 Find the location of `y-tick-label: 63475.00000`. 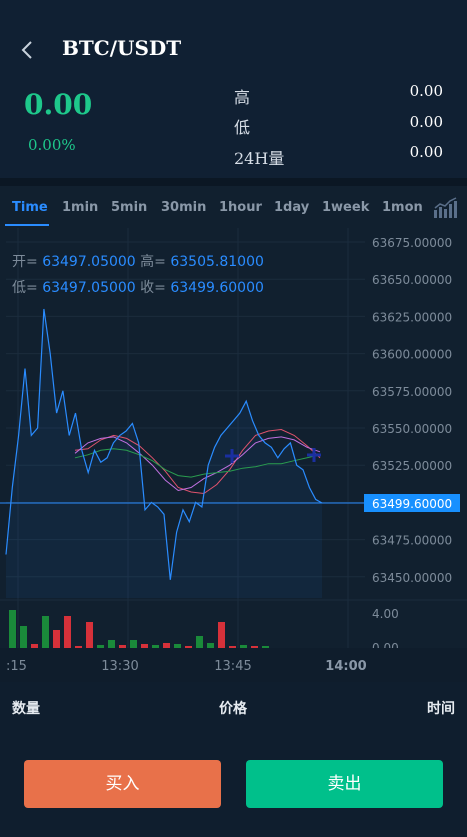

y-tick-label: 63475.00000 is located at coordinates (412, 541).